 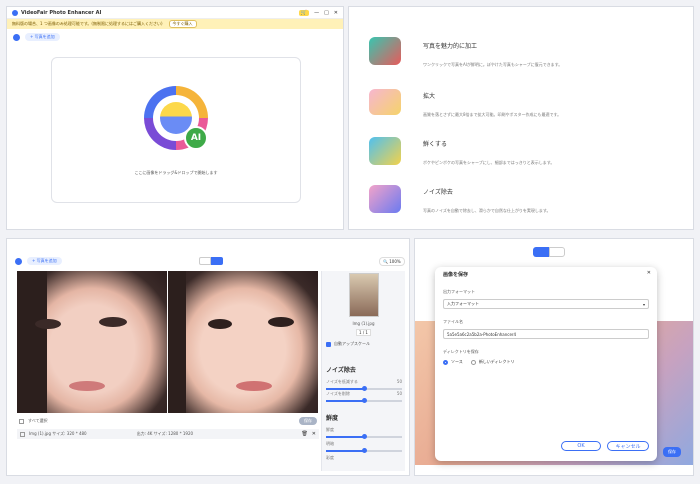 What do you see at coordinates (330, 457) in the screenshot?
I see `sharp-slider-label: 彩度` at bounding box center [330, 457].